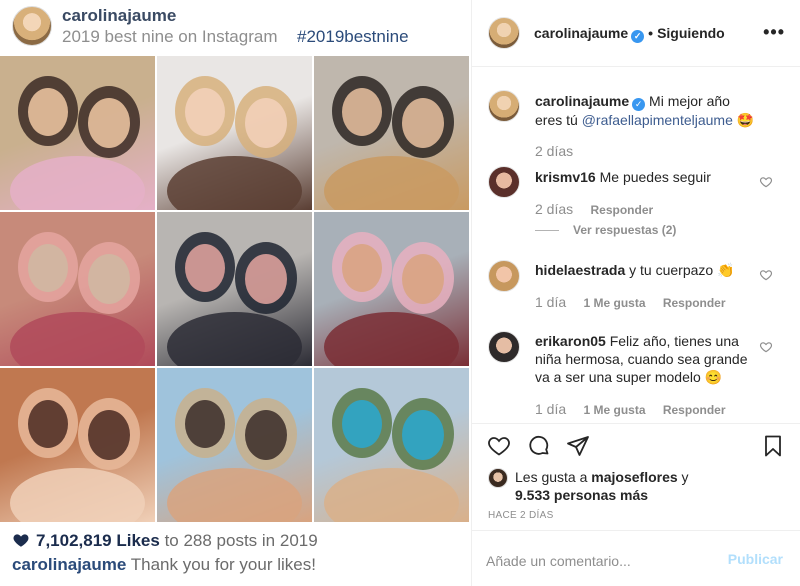 This screenshot has width=800, height=586. Describe the element at coordinates (582, 101) in the screenshot. I see `comment-username: carolinajaume` at that location.